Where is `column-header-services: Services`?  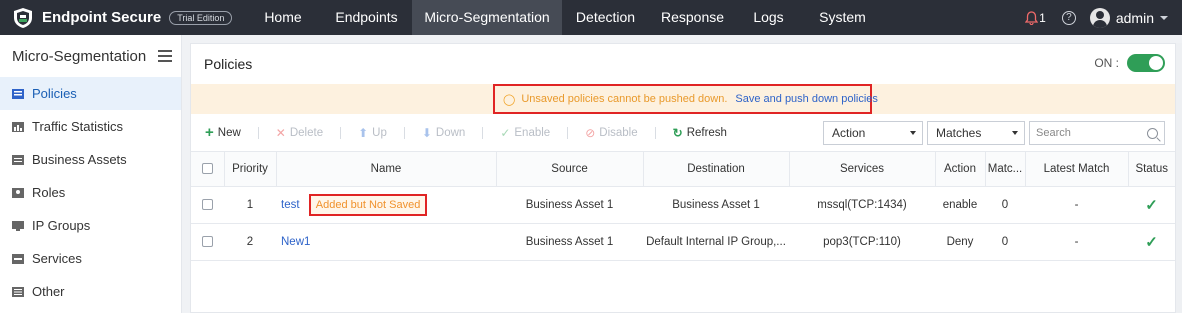
column-header-services: Services is located at coordinates (862, 169).